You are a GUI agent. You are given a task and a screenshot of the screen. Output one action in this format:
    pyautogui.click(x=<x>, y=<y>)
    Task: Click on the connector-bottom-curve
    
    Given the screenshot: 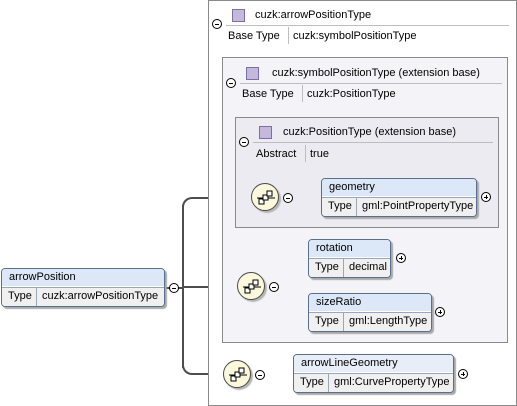 What is the action you would take?
    pyautogui.click(x=192, y=370)
    